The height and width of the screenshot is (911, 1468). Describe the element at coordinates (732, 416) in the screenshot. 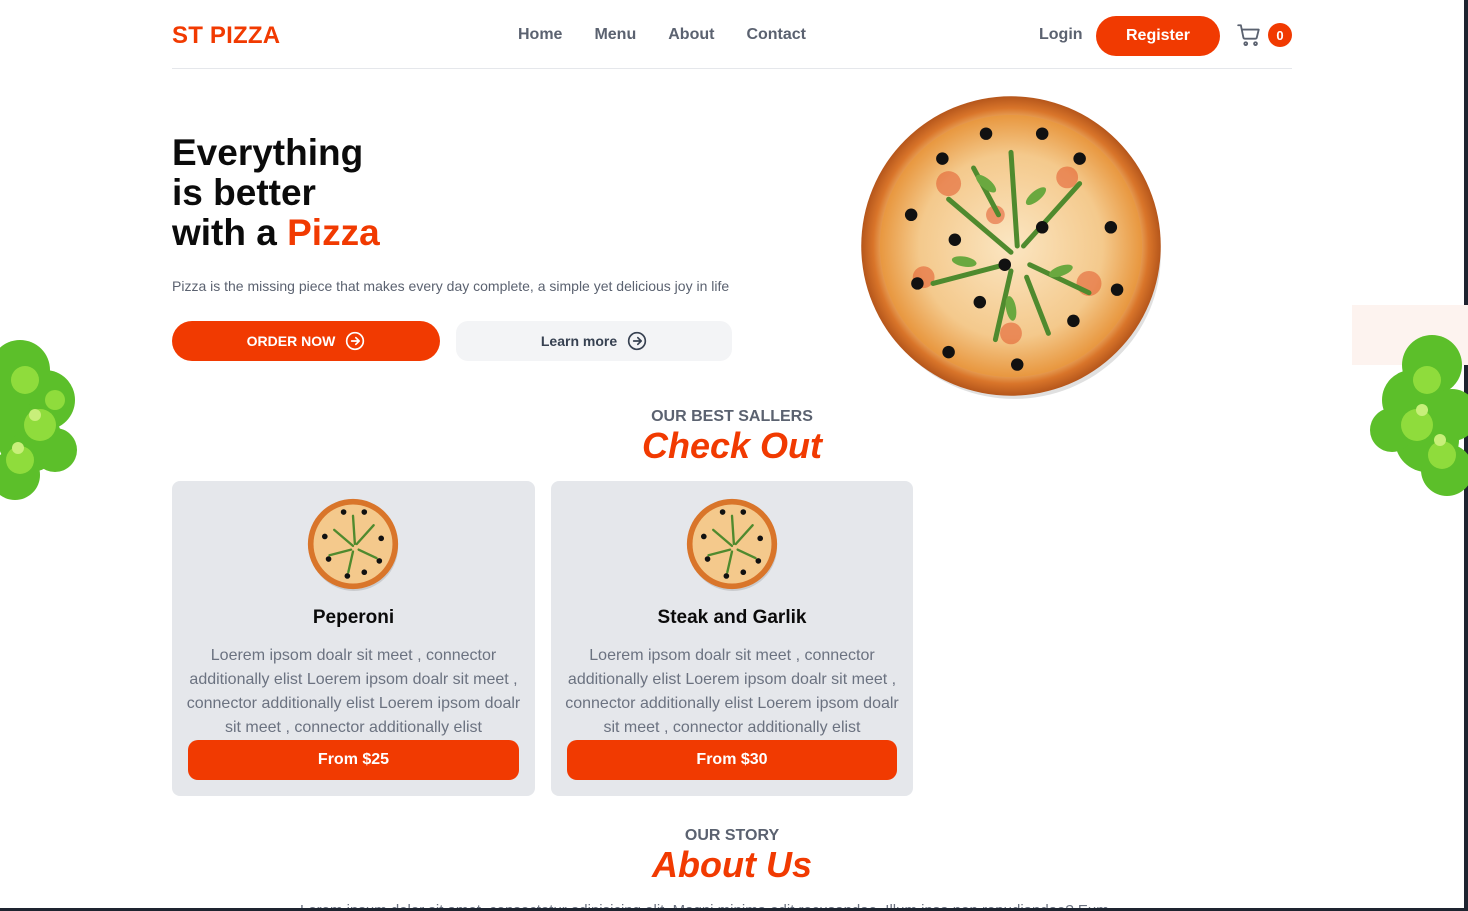

I see `best-sellers-subtitle: OUR BEST SALLERS` at that location.